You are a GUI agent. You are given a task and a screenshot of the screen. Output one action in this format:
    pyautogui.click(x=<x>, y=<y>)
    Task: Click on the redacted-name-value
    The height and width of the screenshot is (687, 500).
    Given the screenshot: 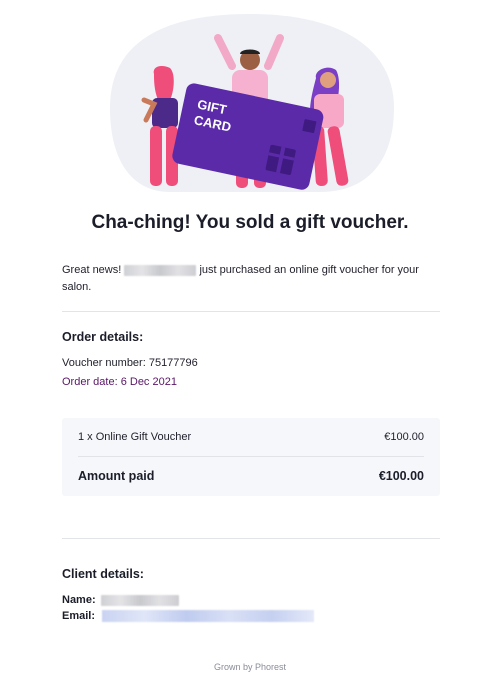 What is the action you would take?
    pyautogui.click(x=139, y=600)
    